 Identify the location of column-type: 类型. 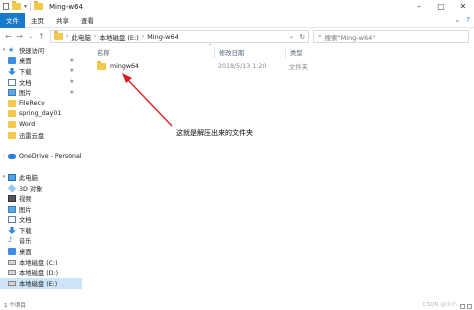
(315, 52).